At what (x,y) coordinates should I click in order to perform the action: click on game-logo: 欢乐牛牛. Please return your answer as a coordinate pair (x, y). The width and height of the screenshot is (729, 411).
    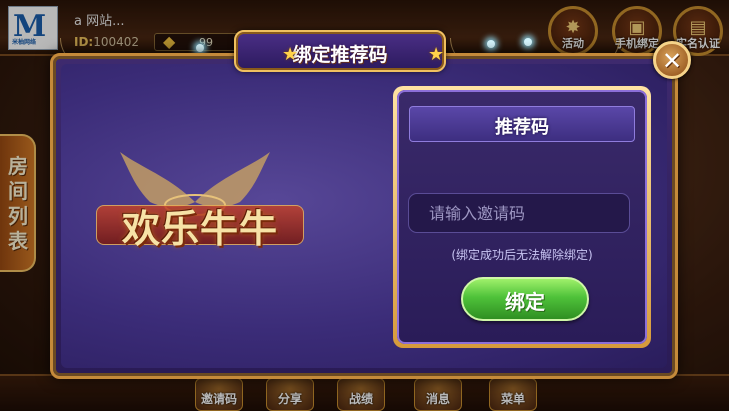
    Looking at the image, I should click on (199, 229).